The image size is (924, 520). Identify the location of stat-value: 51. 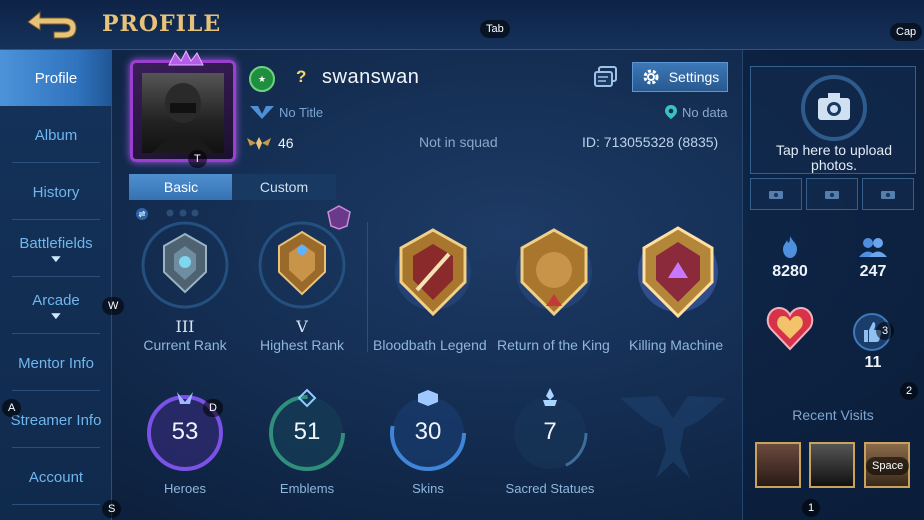
(307, 431).